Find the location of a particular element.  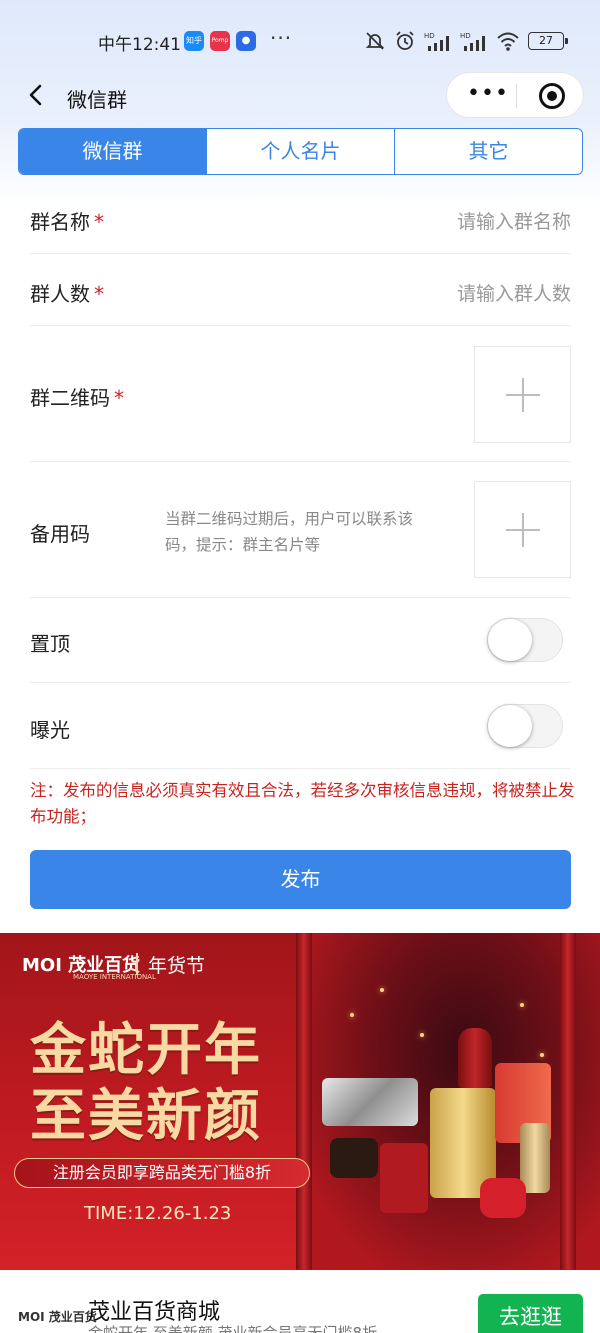

signal-hd-icon: HD is located at coordinates (436, 41).